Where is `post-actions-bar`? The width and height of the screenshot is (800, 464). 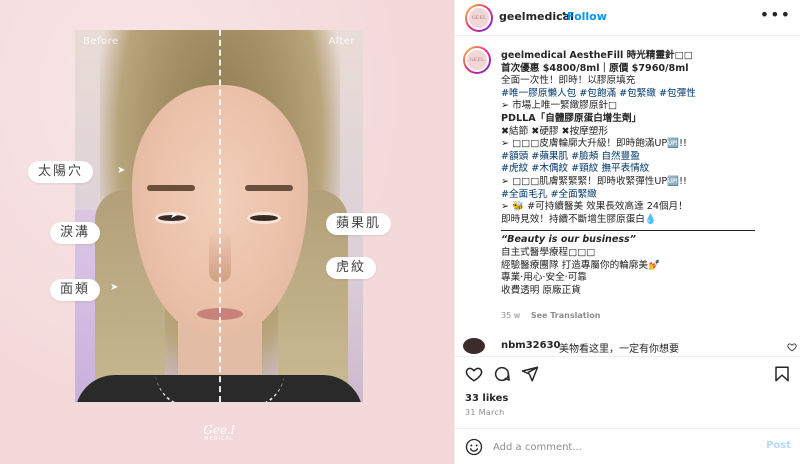
post-actions-bar is located at coordinates (627, 374).